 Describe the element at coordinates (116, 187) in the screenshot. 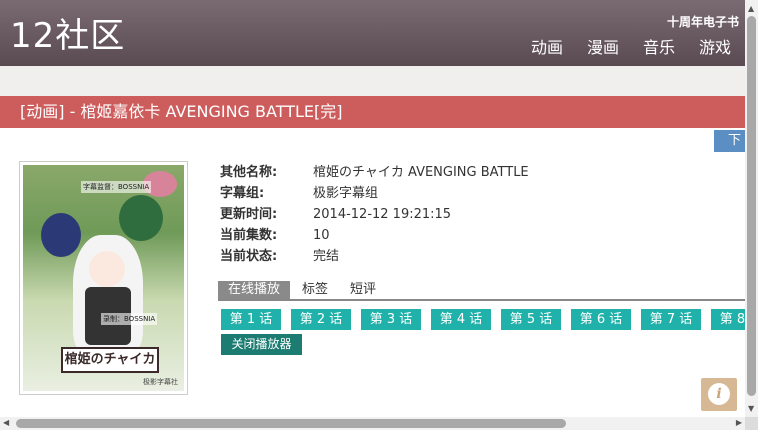

I see `poster-tag: 字幕监督：BOSSNIA` at that location.